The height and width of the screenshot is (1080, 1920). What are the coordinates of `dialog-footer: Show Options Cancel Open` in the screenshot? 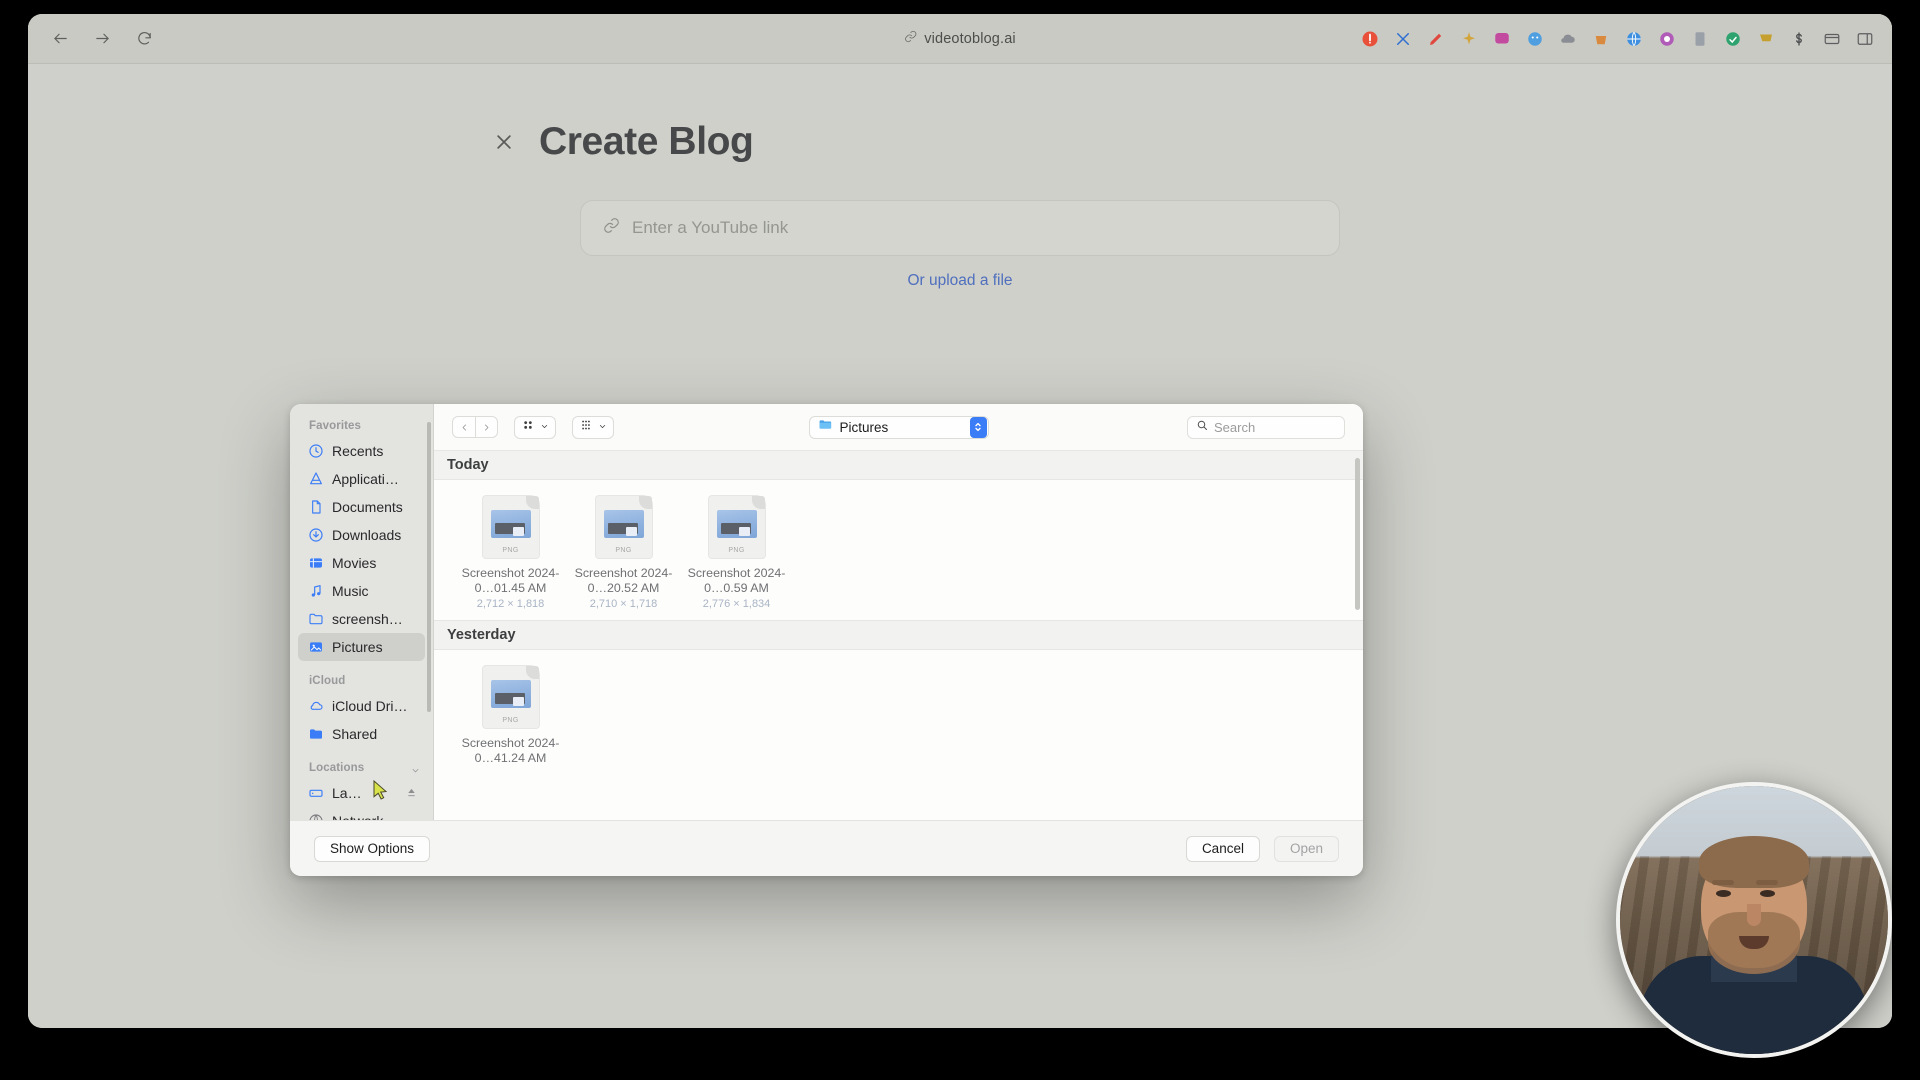 It's located at (826, 848).